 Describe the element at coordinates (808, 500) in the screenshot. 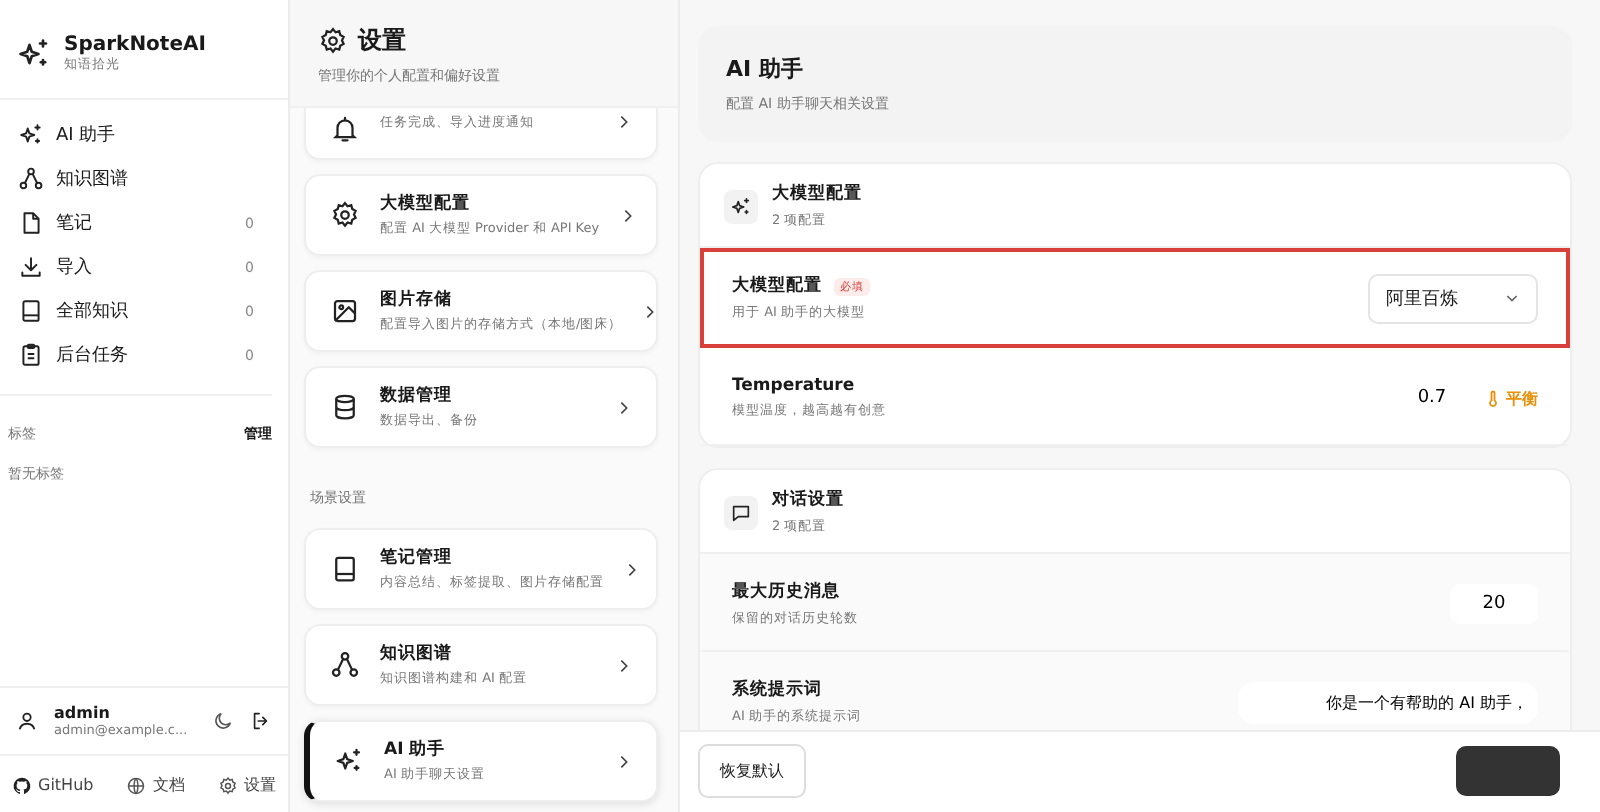

I see `section-title: 对话设置` at that location.